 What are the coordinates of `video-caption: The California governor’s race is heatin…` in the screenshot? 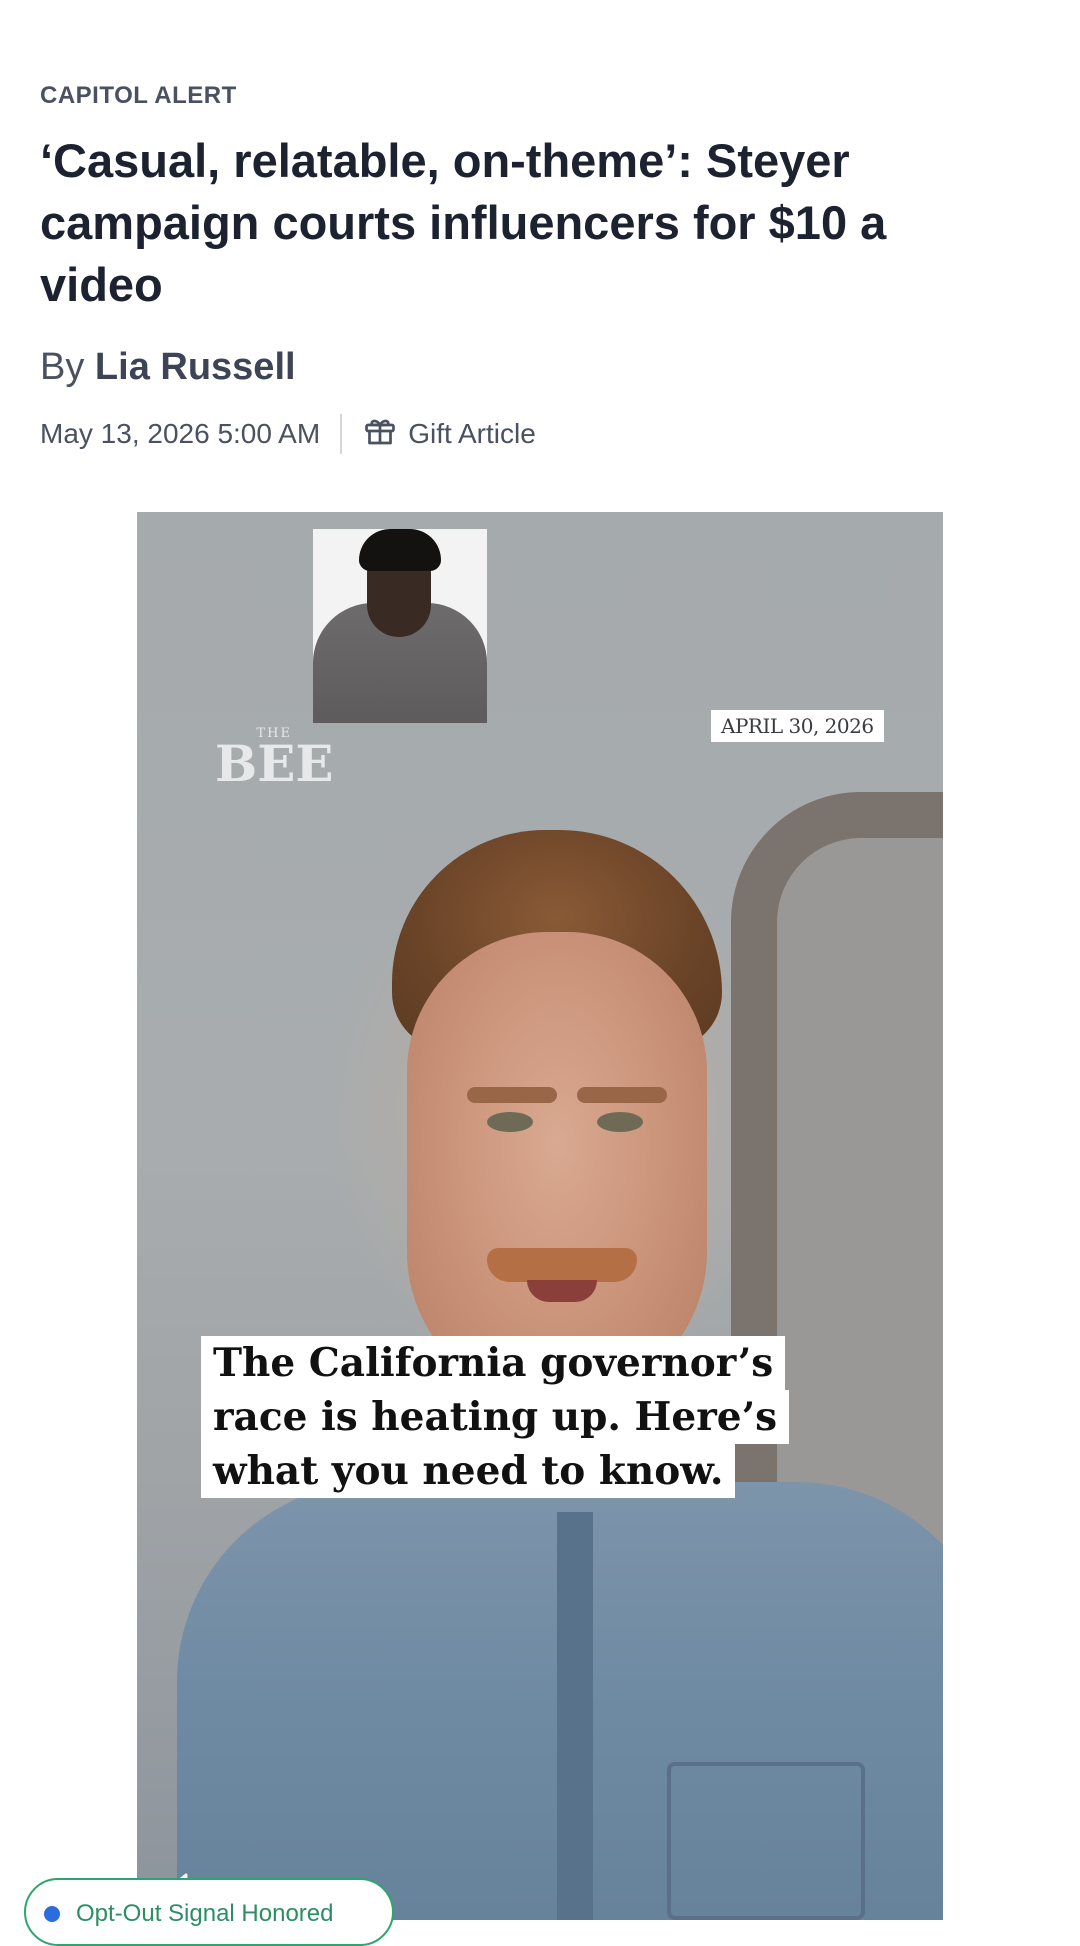 It's located at (501, 1417).